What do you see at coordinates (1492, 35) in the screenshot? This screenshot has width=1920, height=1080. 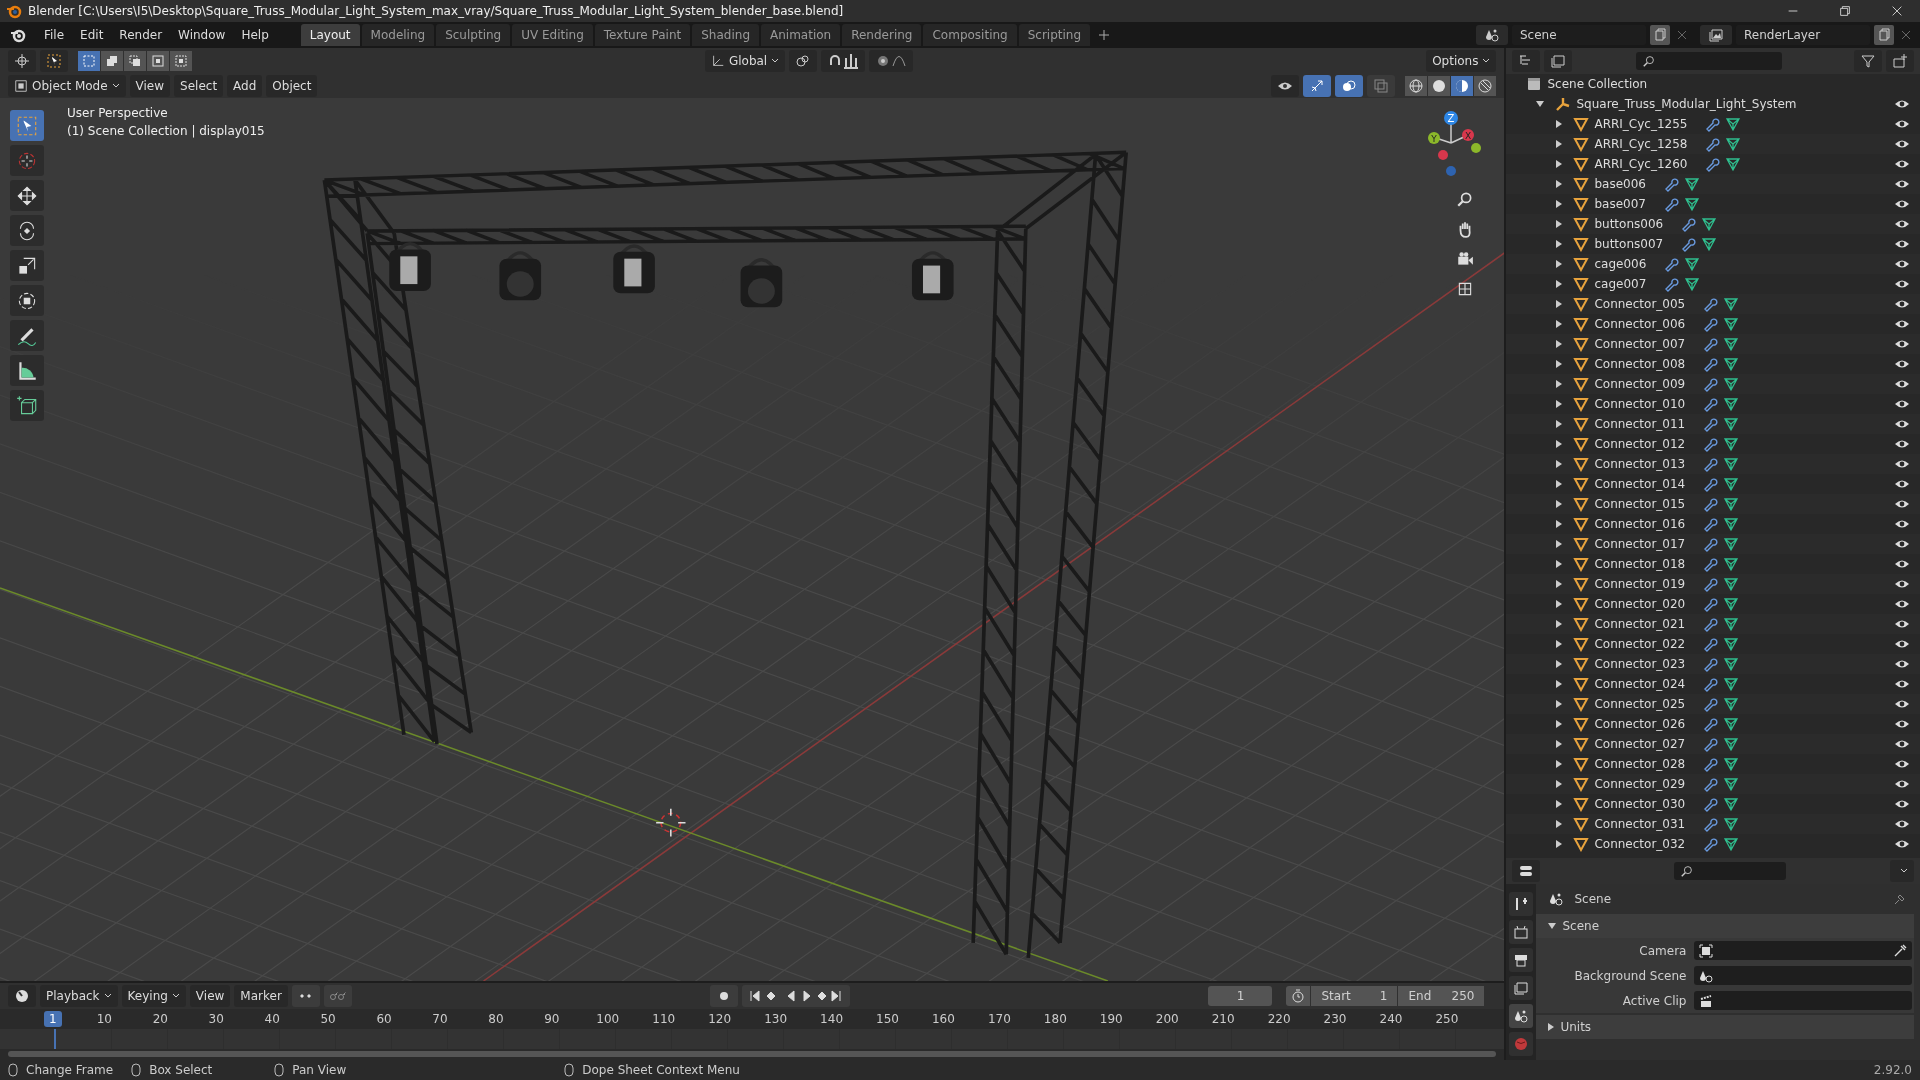 I see `scene-icon` at bounding box center [1492, 35].